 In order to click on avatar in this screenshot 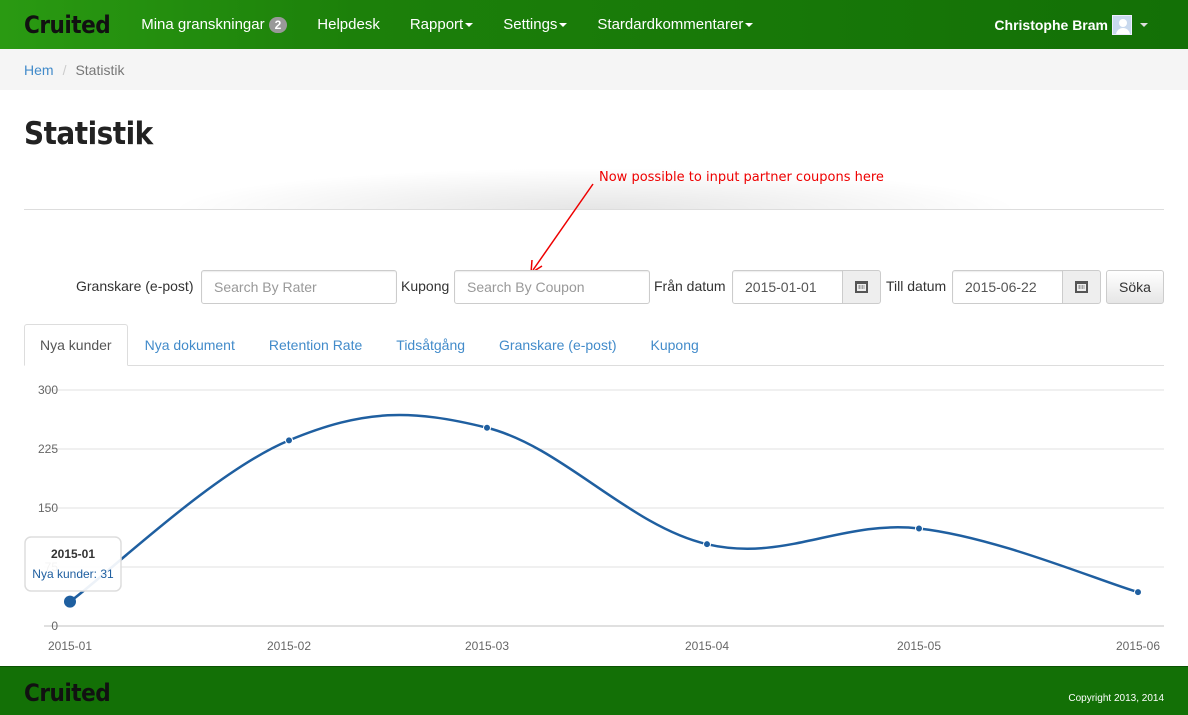, I will do `click(1122, 24)`.